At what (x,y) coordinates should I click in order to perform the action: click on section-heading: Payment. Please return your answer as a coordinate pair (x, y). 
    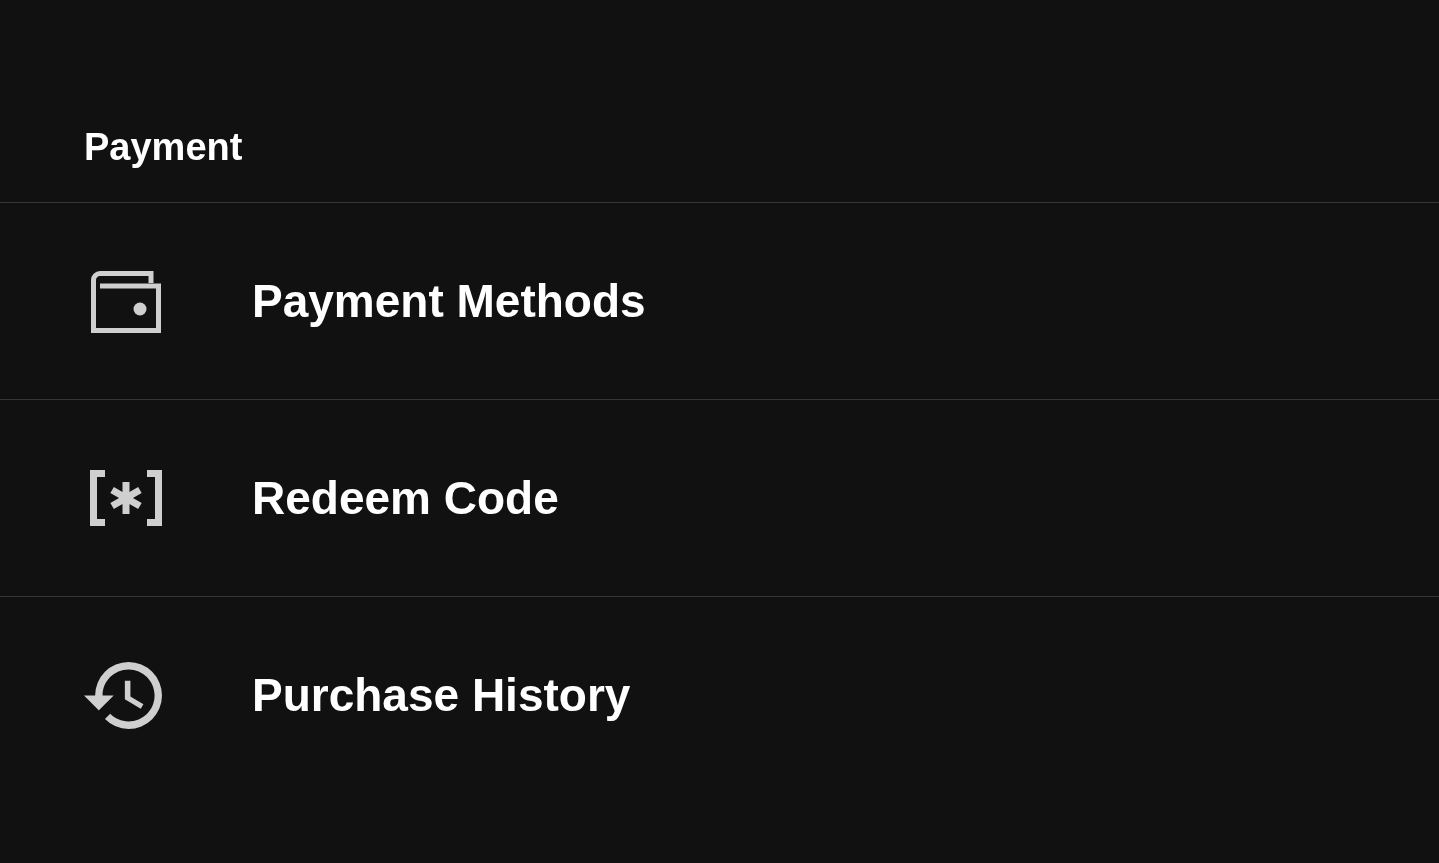
    Looking at the image, I should click on (163, 147).